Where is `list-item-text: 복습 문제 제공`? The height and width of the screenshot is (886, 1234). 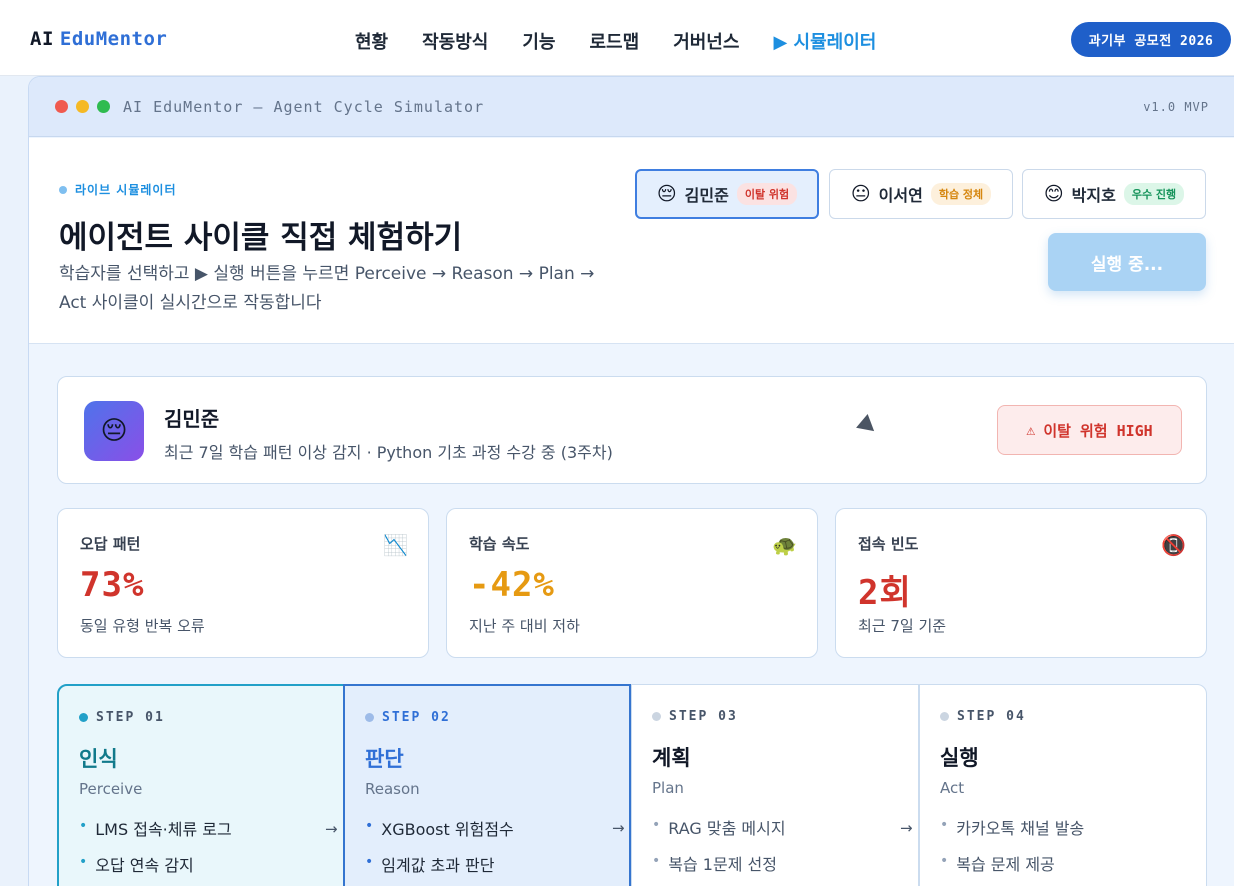 list-item-text: 복습 문제 제공 is located at coordinates (1005, 864).